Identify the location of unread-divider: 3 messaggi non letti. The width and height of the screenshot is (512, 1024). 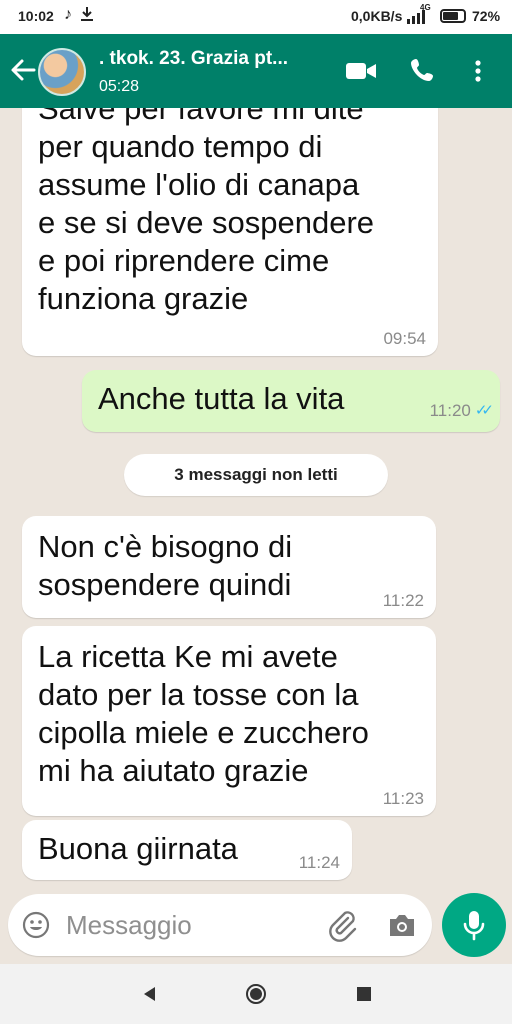
(256, 475).